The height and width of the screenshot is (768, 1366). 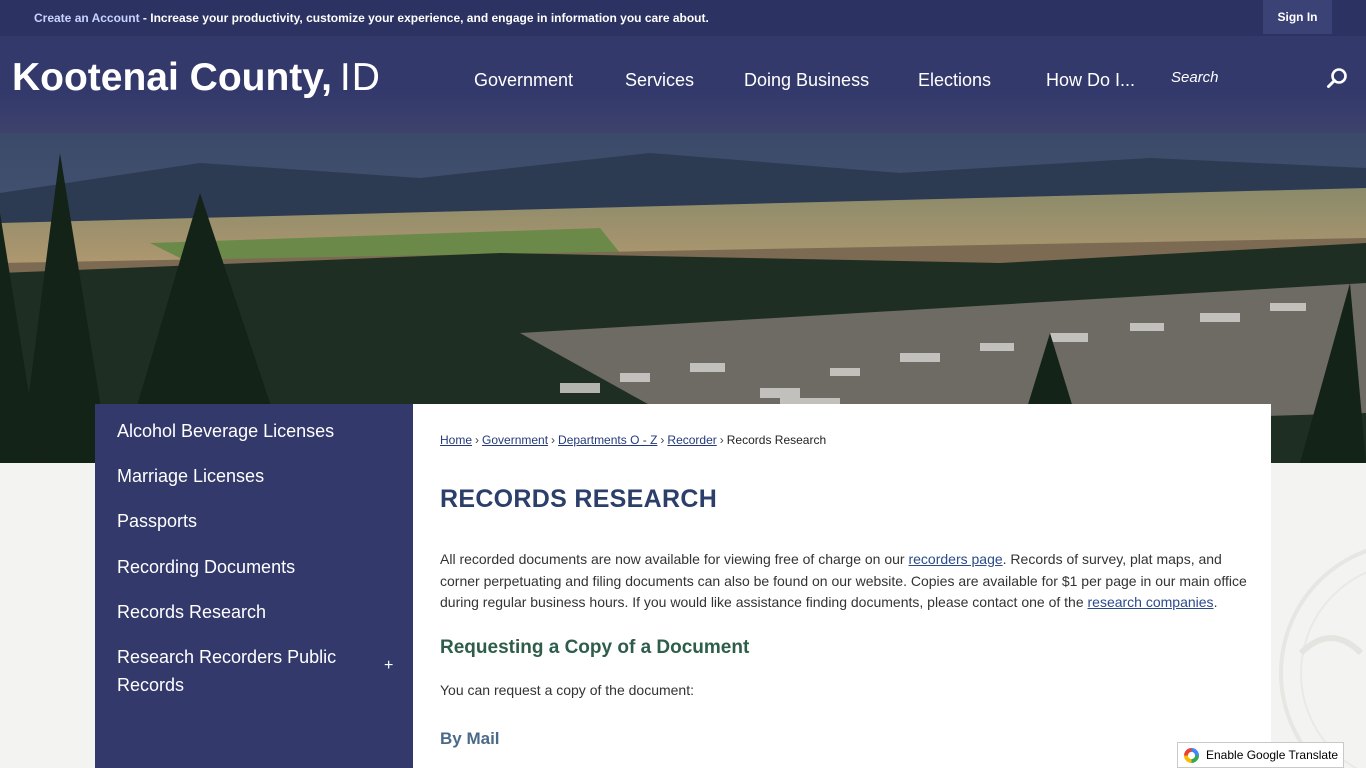 I want to click on recorders-page-link: recorders page, so click(x=955, y=559).